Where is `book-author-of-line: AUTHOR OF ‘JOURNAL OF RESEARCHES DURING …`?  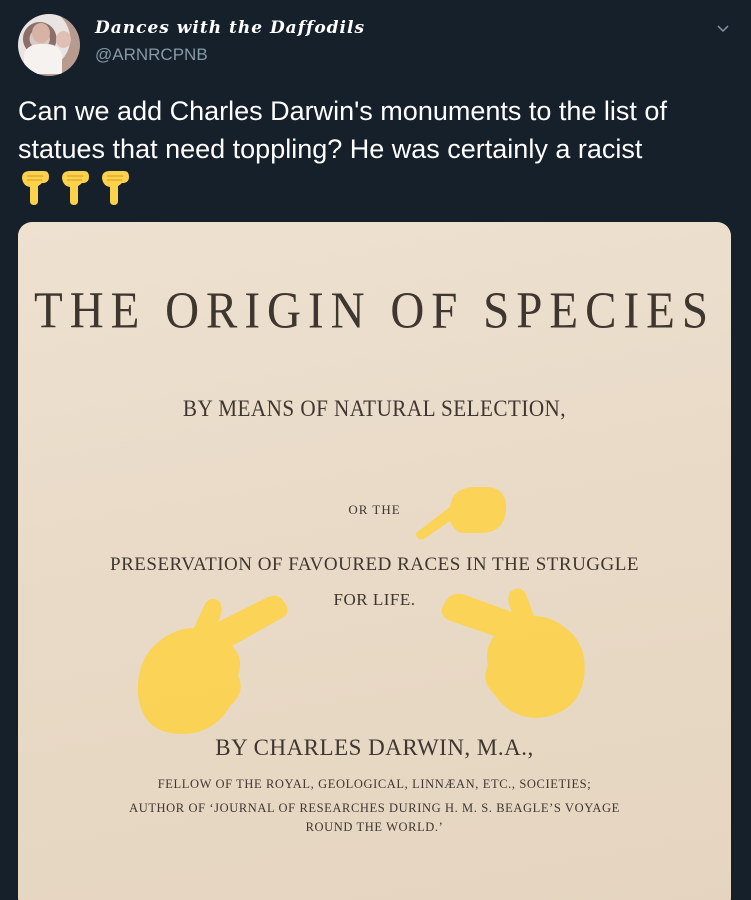
book-author-of-line: AUTHOR OF ‘JOURNAL OF RESEARCHES DURING … is located at coordinates (374, 808).